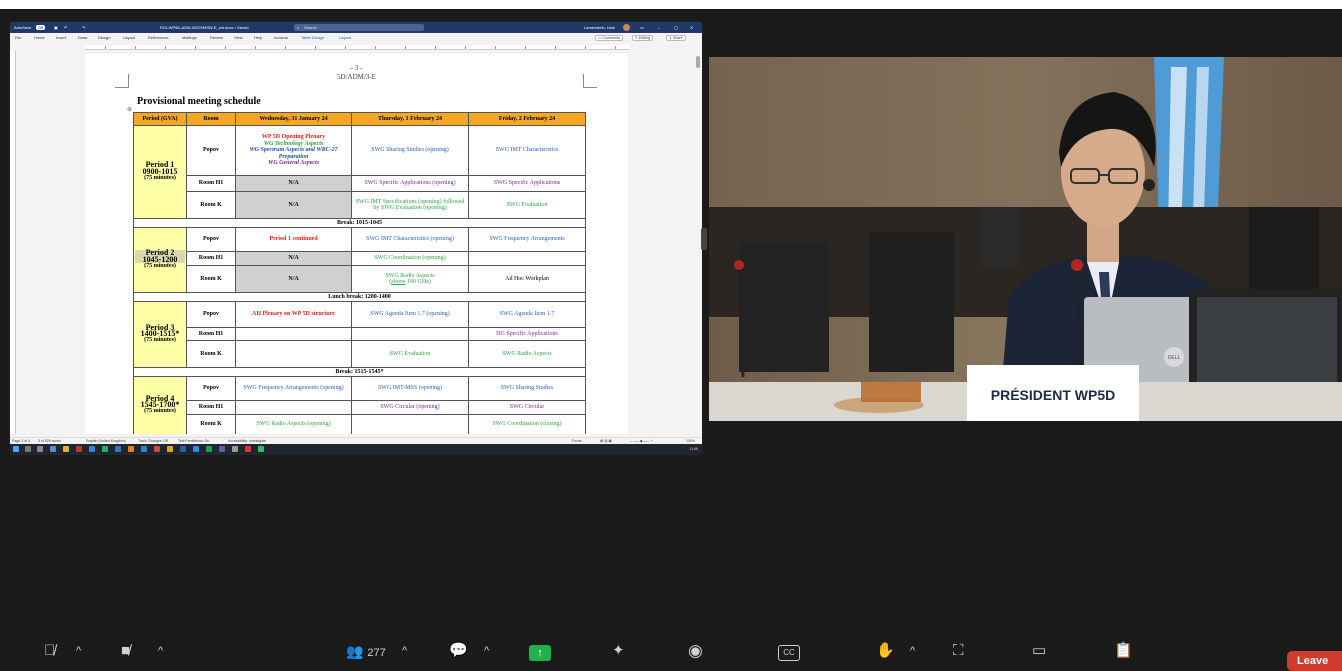  What do you see at coordinates (78, 651) in the screenshot?
I see `audio-options-chevron-icon: ^` at bounding box center [78, 651].